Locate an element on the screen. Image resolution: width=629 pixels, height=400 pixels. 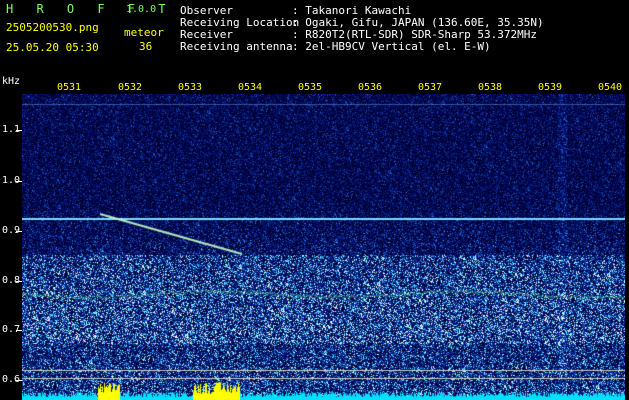
info-value-observer: : Takanori Kawachi is located at coordinates (352, 10).